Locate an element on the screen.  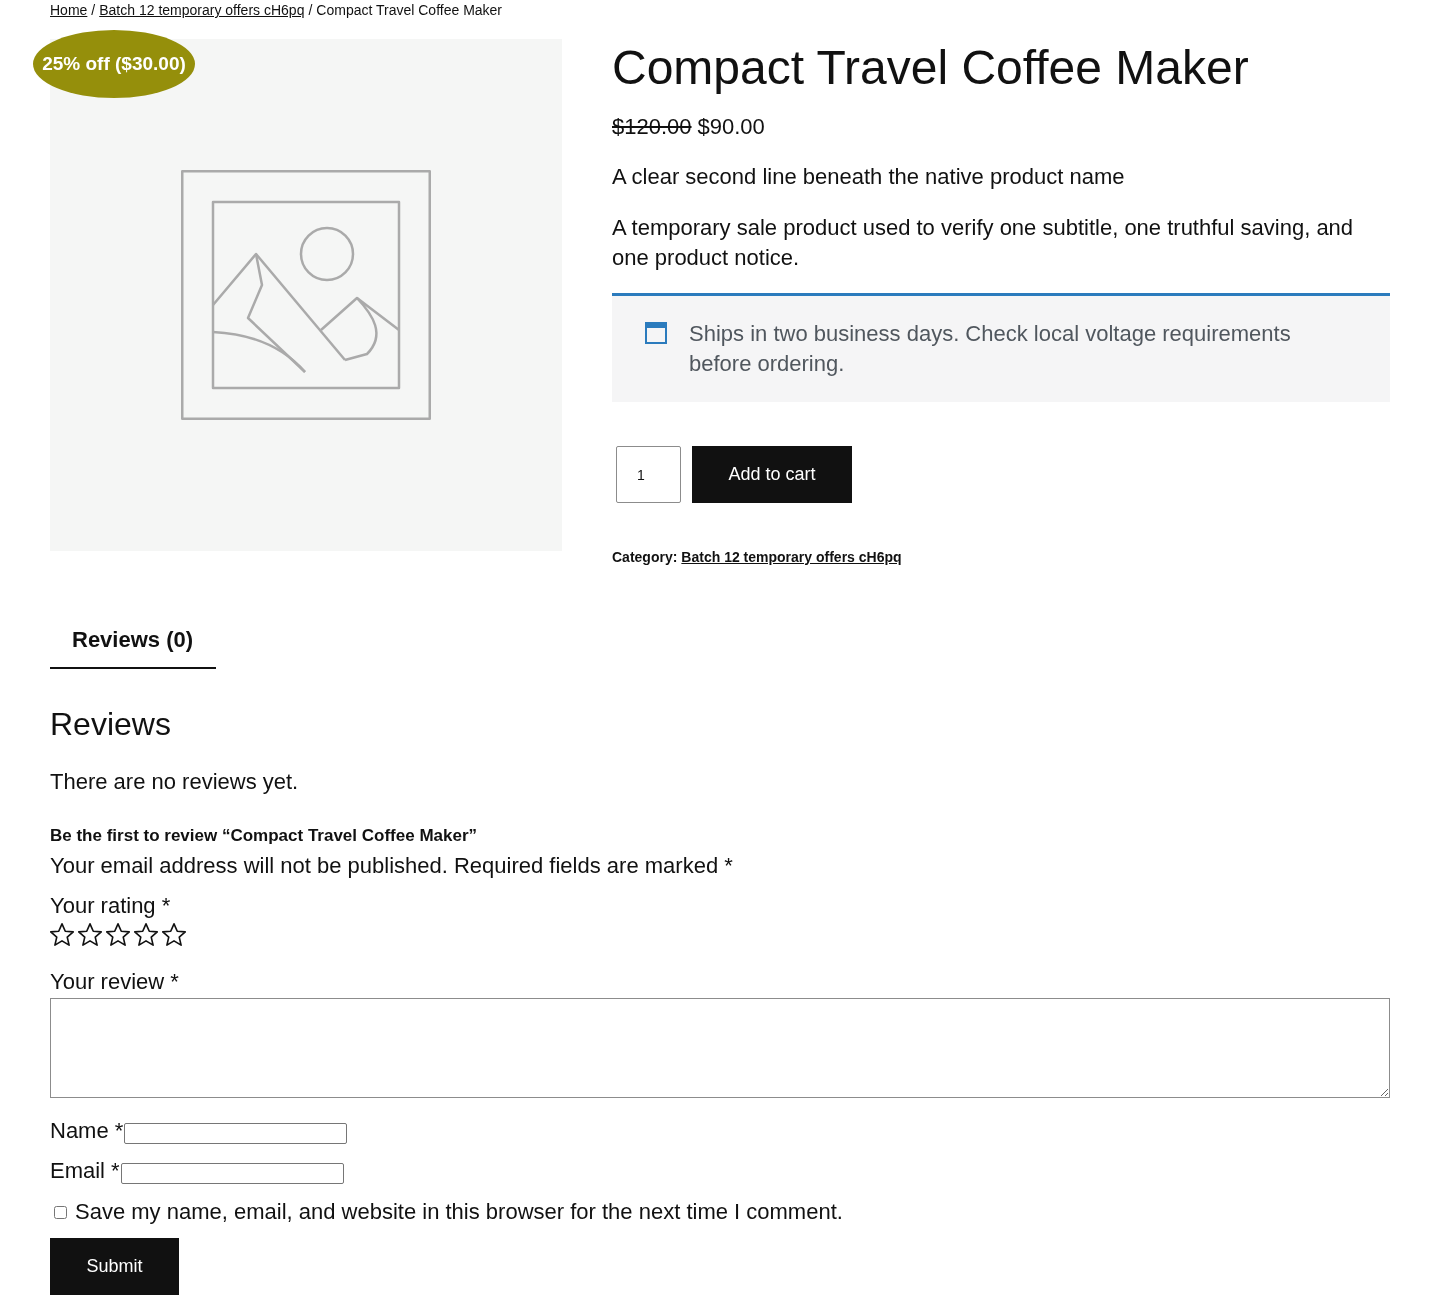
rating-label: Your rating * is located at coordinates (110, 906).